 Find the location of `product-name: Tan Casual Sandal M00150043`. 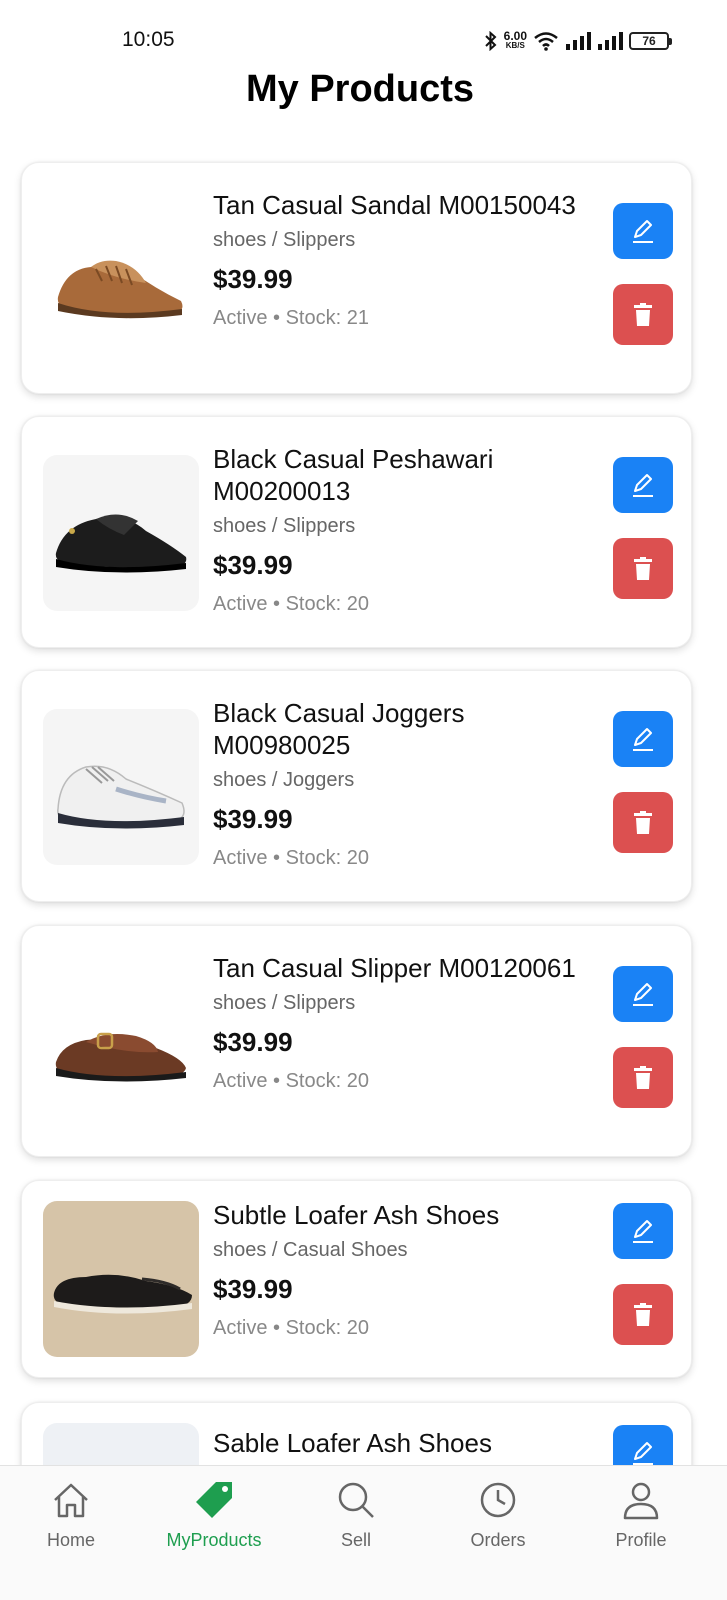

product-name: Tan Casual Sandal M00150043 is located at coordinates (408, 205).